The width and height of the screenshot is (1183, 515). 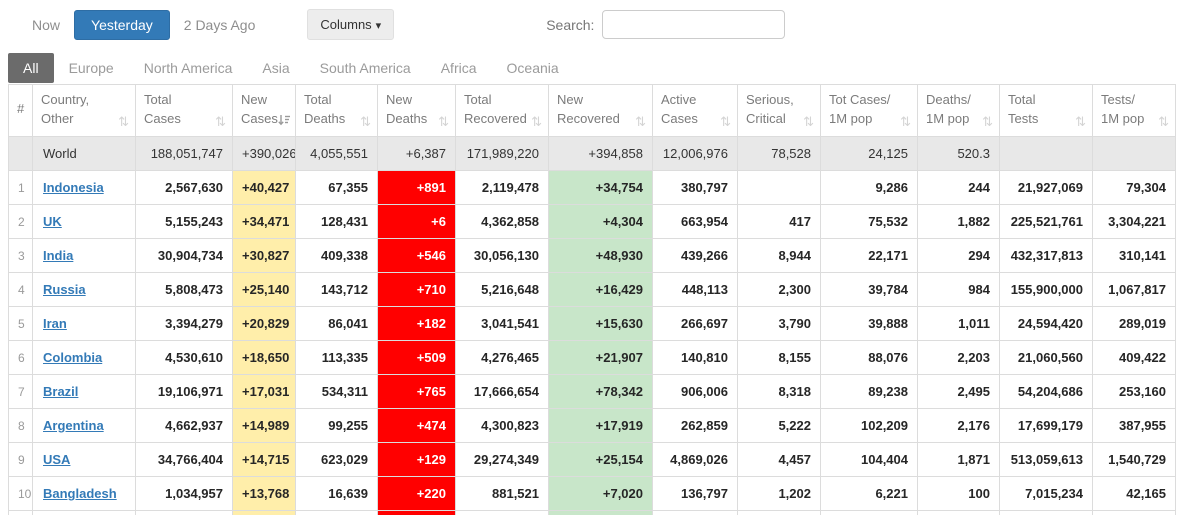 What do you see at coordinates (84, 153) in the screenshot?
I see `cell-country: World` at bounding box center [84, 153].